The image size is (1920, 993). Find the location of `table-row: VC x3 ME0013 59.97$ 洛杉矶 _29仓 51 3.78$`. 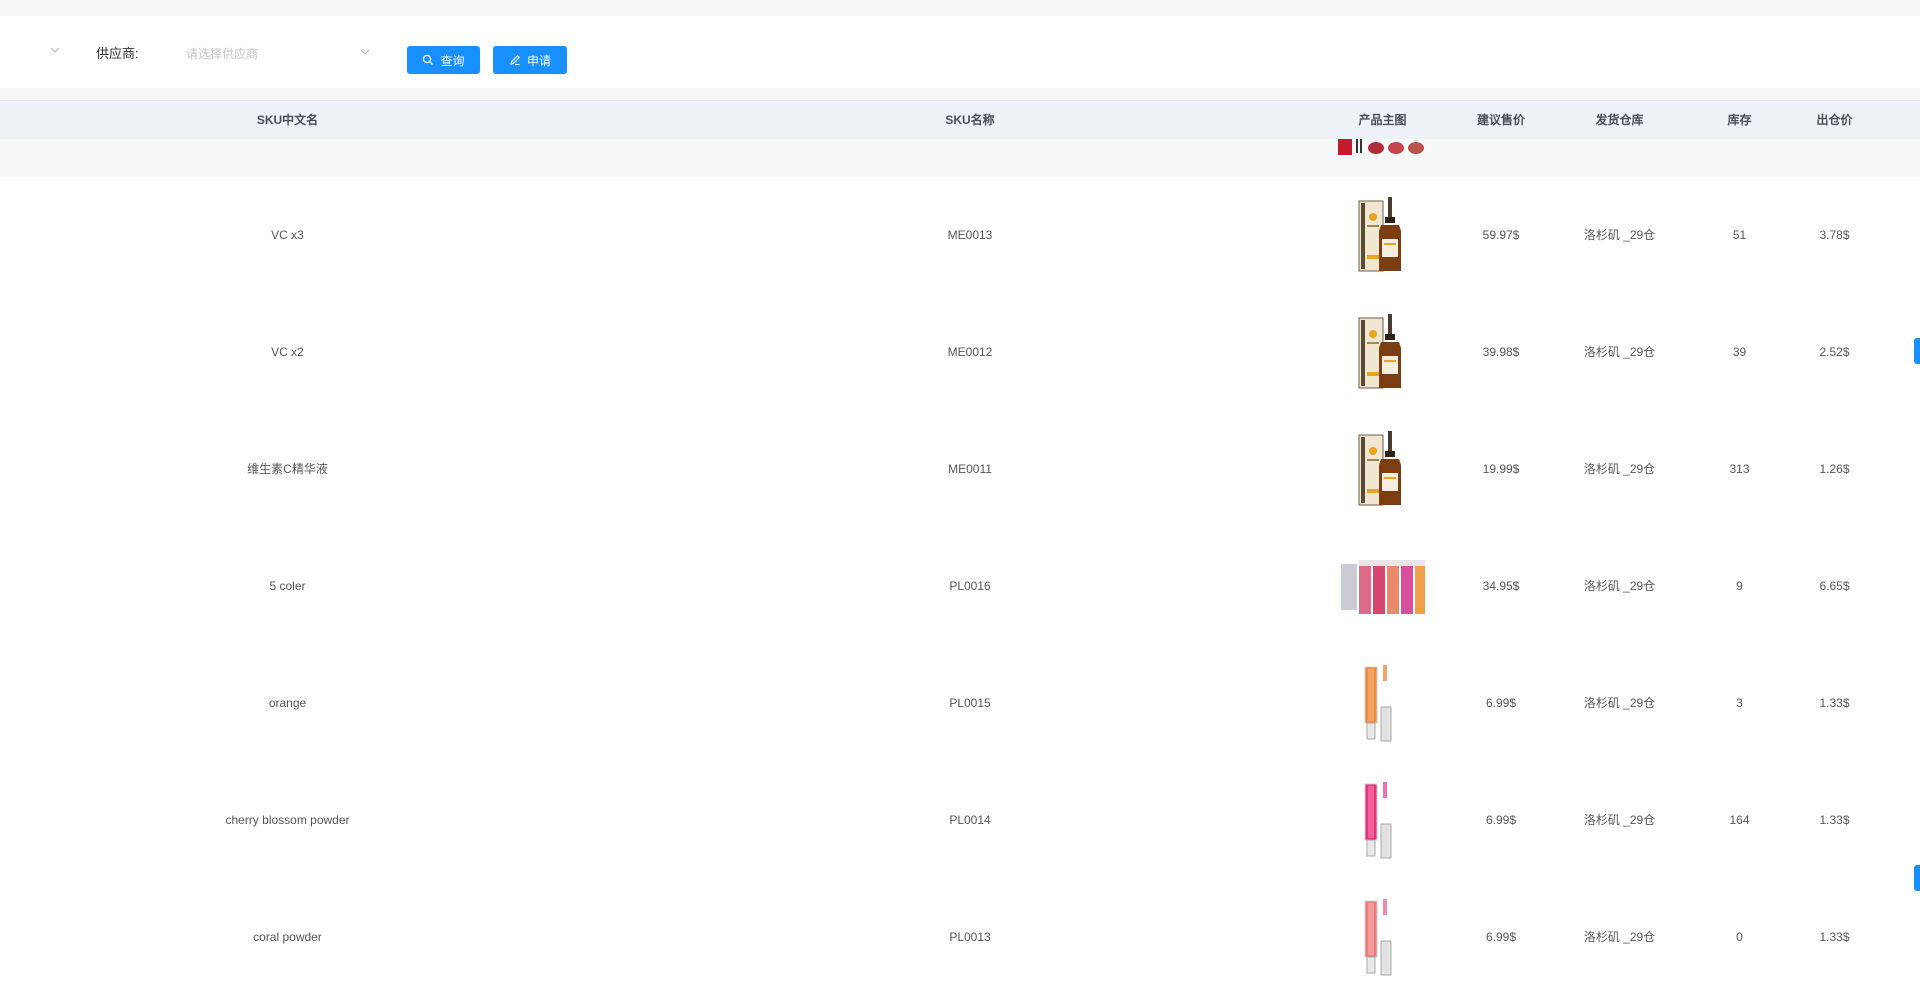

table-row: VC x3 ME0013 59.97$ 洛杉矶 _29仓 51 3.78$ is located at coordinates (960, 235).